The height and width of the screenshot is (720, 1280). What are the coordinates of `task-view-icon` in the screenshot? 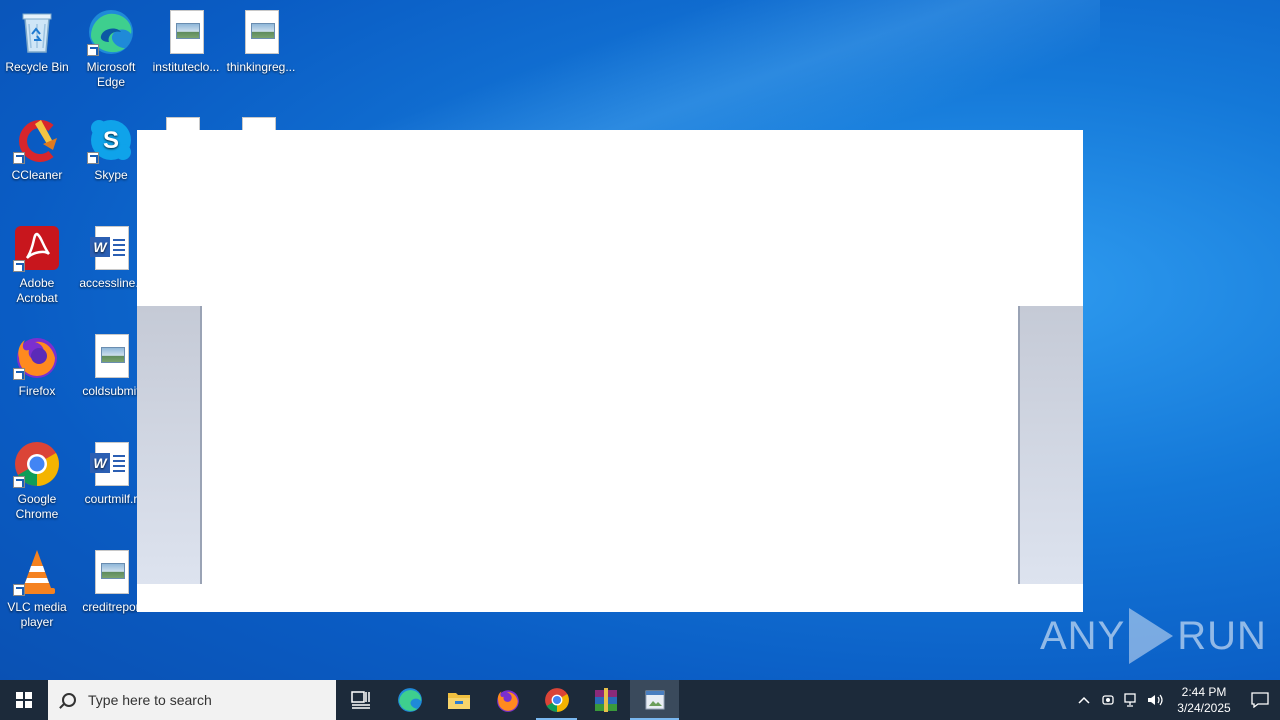 It's located at (360, 700).